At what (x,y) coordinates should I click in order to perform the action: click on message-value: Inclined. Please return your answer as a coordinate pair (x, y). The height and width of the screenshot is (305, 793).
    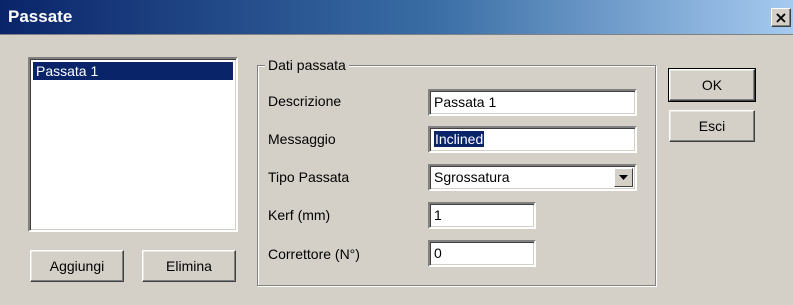
    Looking at the image, I should click on (459, 139).